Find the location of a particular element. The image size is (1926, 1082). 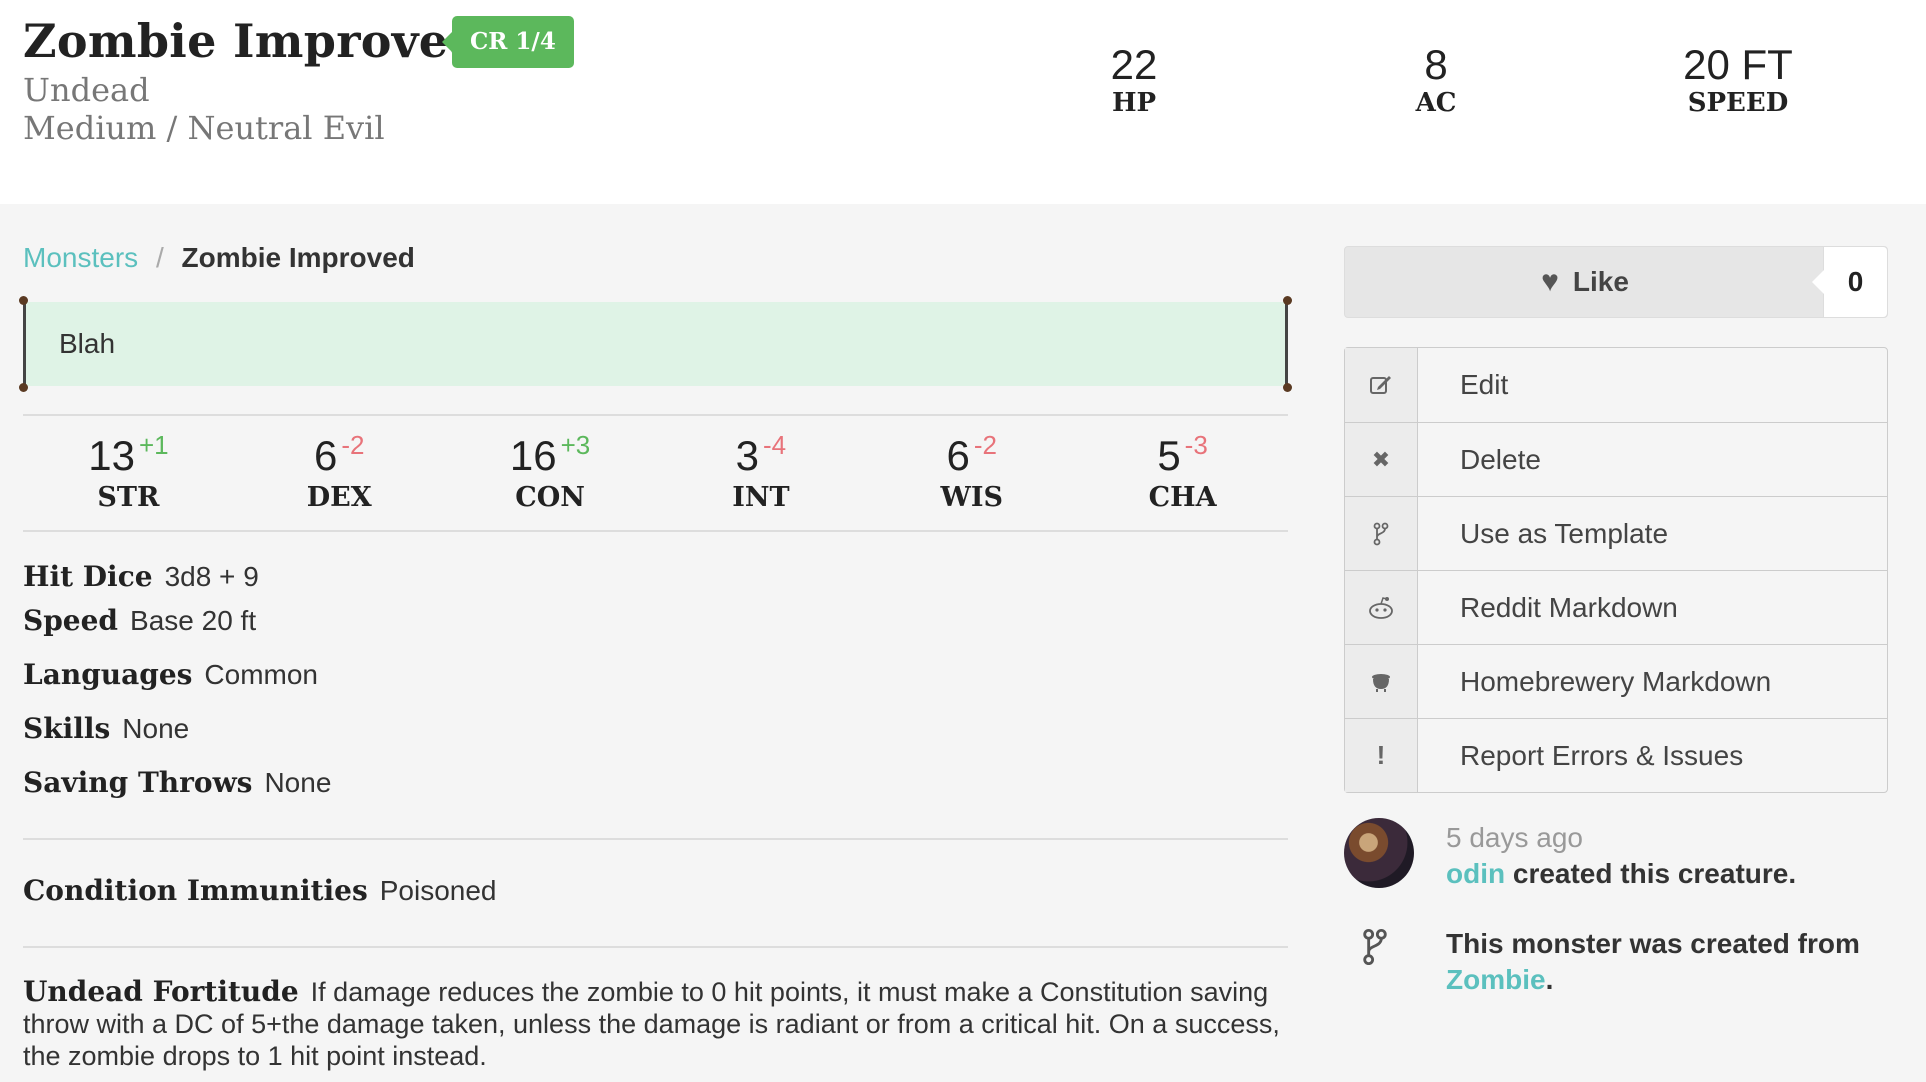

trait-name: Undead Fortitude is located at coordinates (161, 991).